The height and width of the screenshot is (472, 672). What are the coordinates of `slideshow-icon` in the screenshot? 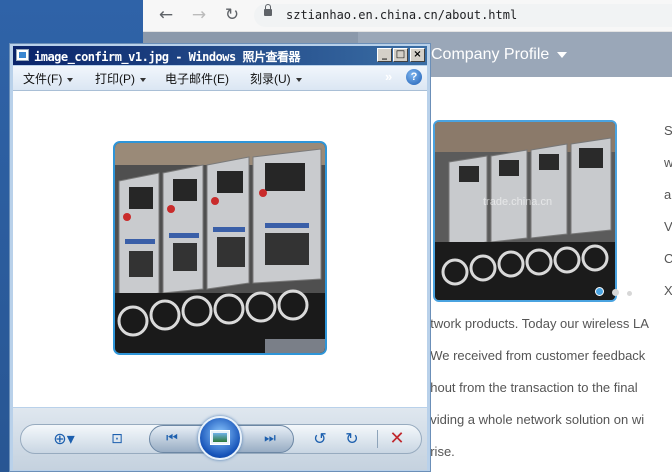 It's located at (220, 437).